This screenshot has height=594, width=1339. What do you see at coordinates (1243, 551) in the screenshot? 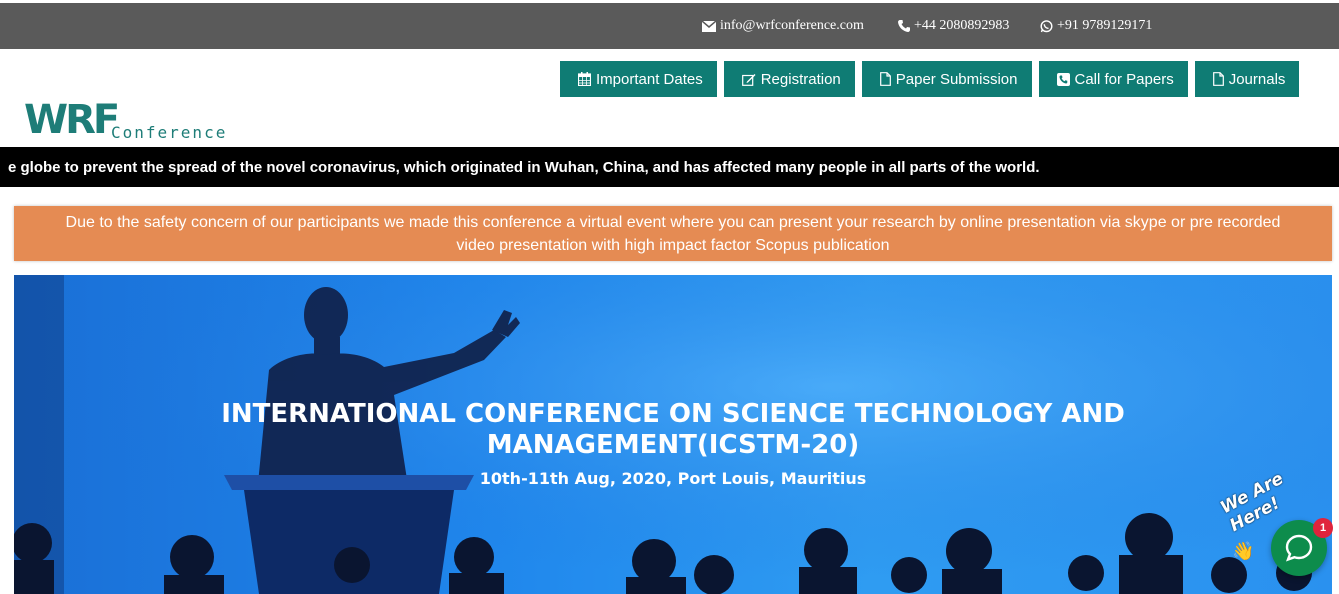
I see `waving-hand-icon: 👋` at bounding box center [1243, 551].